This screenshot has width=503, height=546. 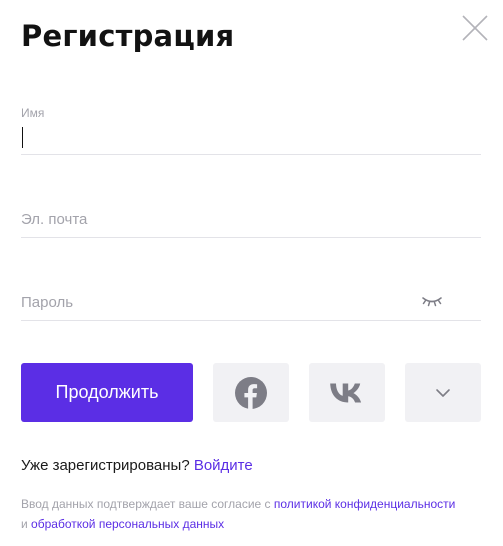 I want to click on chevron-down-icon, so click(x=443, y=392).